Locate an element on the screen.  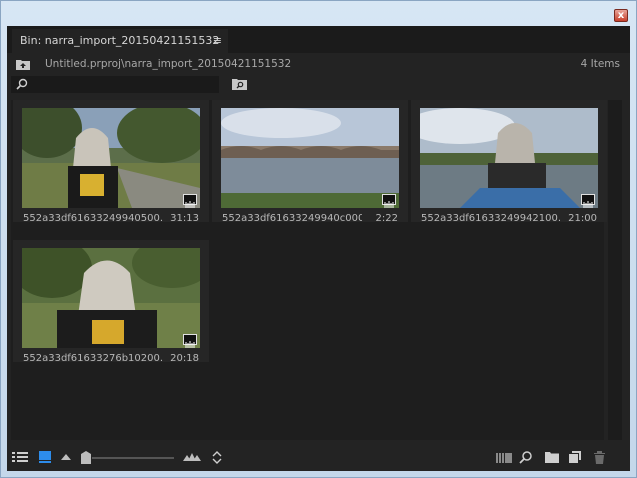
thumbnail-image-boat is located at coordinates (509, 158).